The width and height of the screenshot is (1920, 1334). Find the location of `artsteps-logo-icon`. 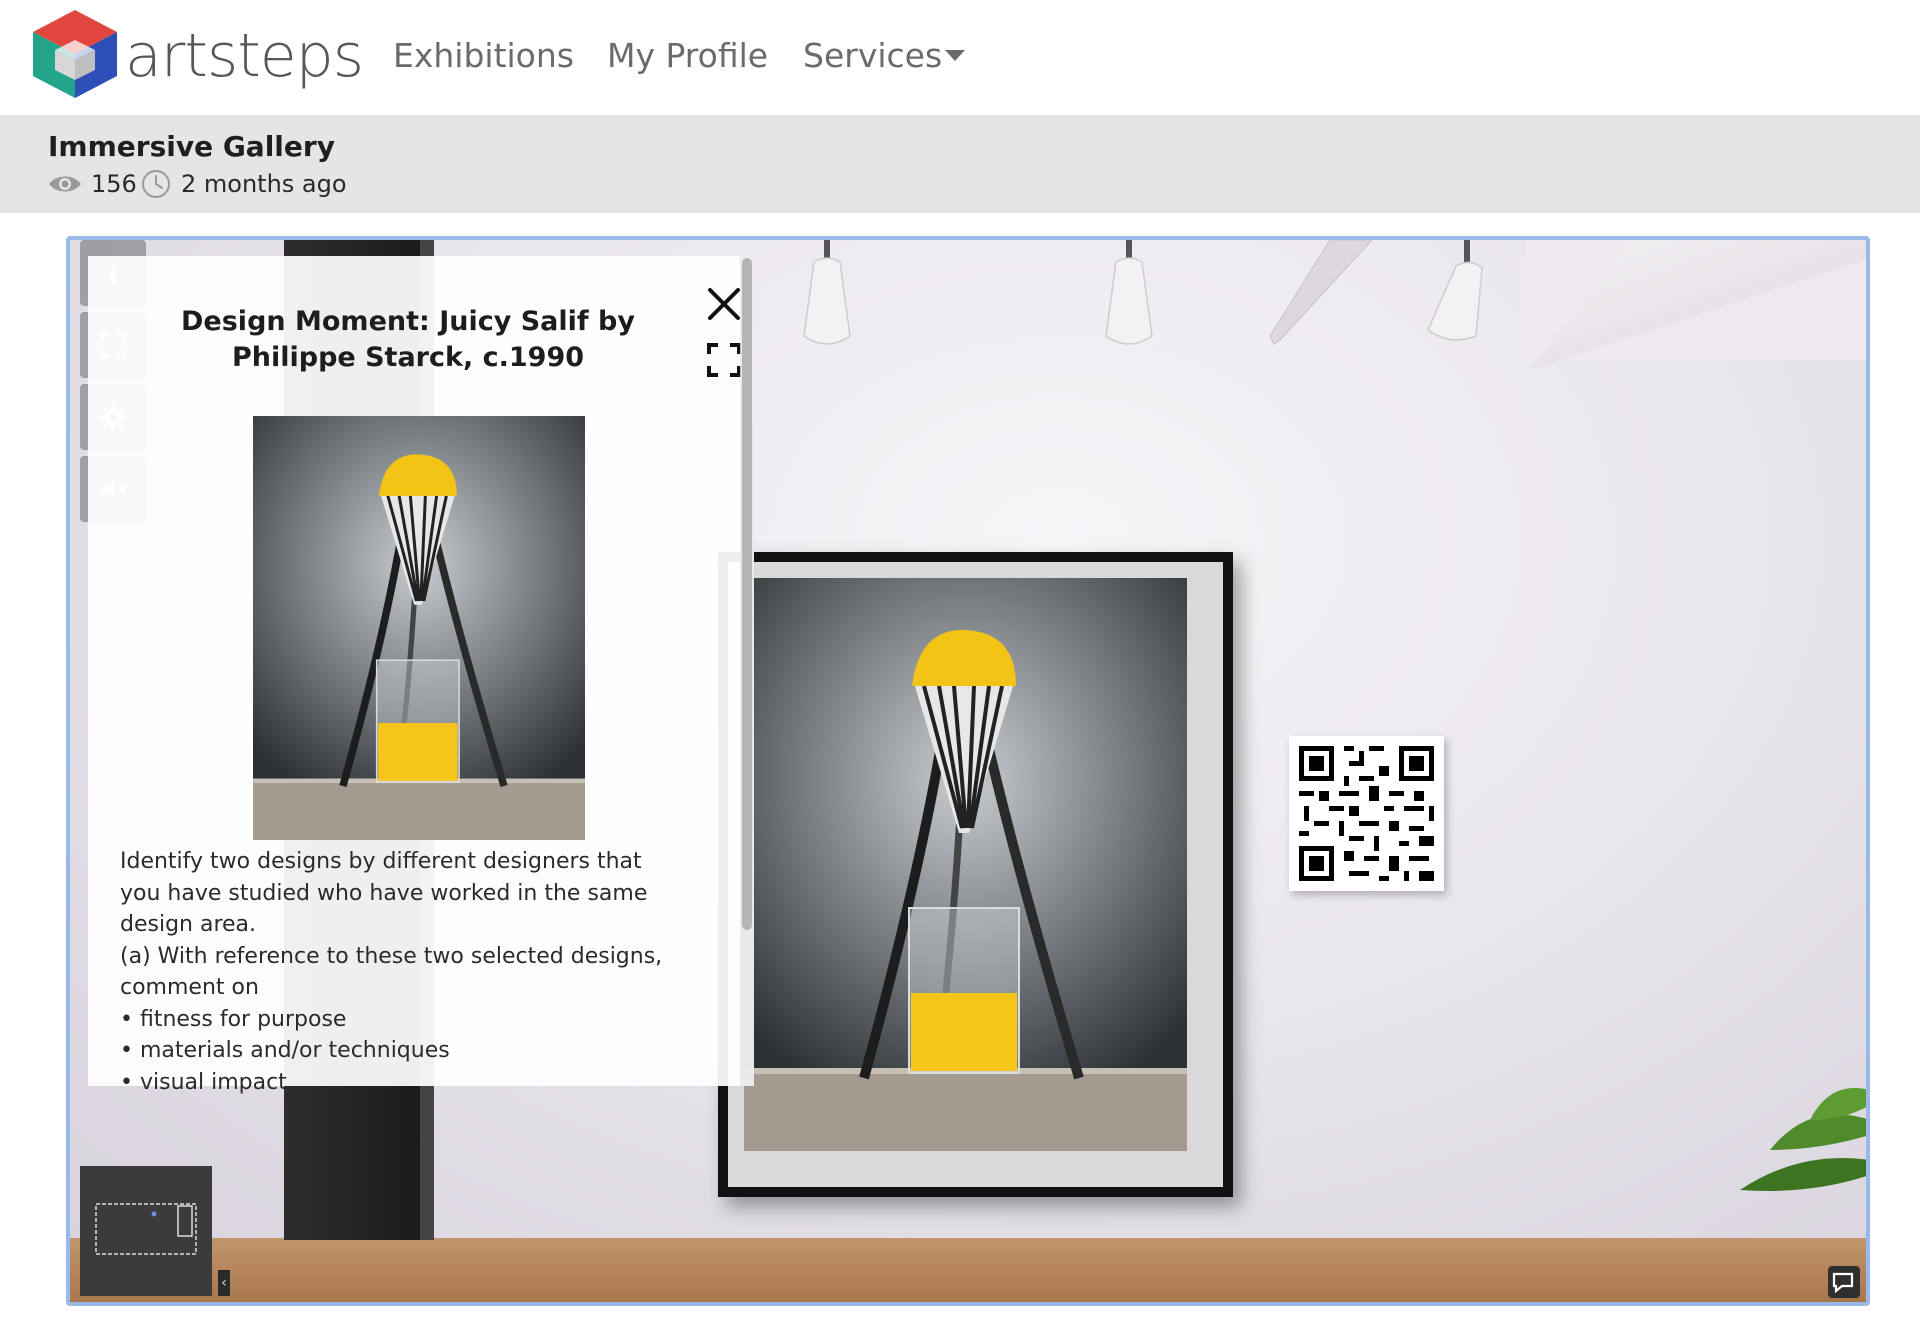

artsteps-logo-icon is located at coordinates (75, 54).